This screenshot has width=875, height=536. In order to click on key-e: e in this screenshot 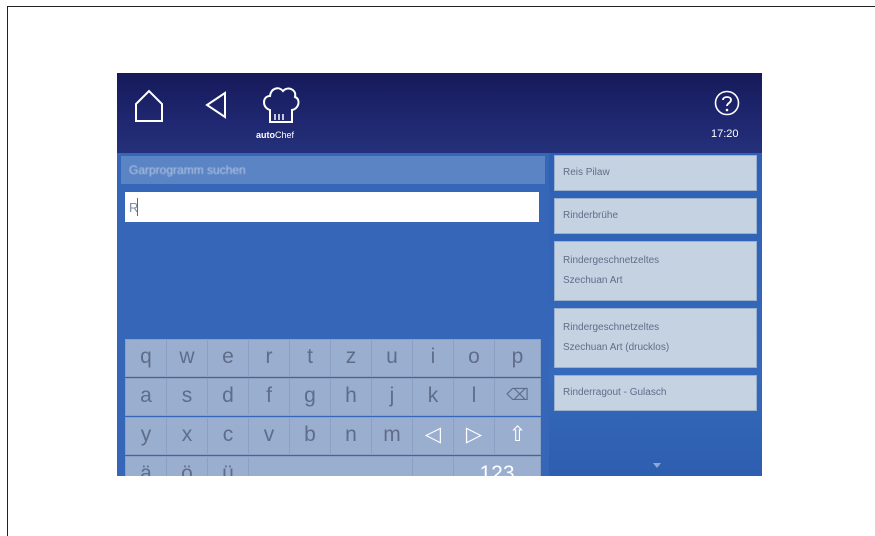, I will do `click(228, 358)`.